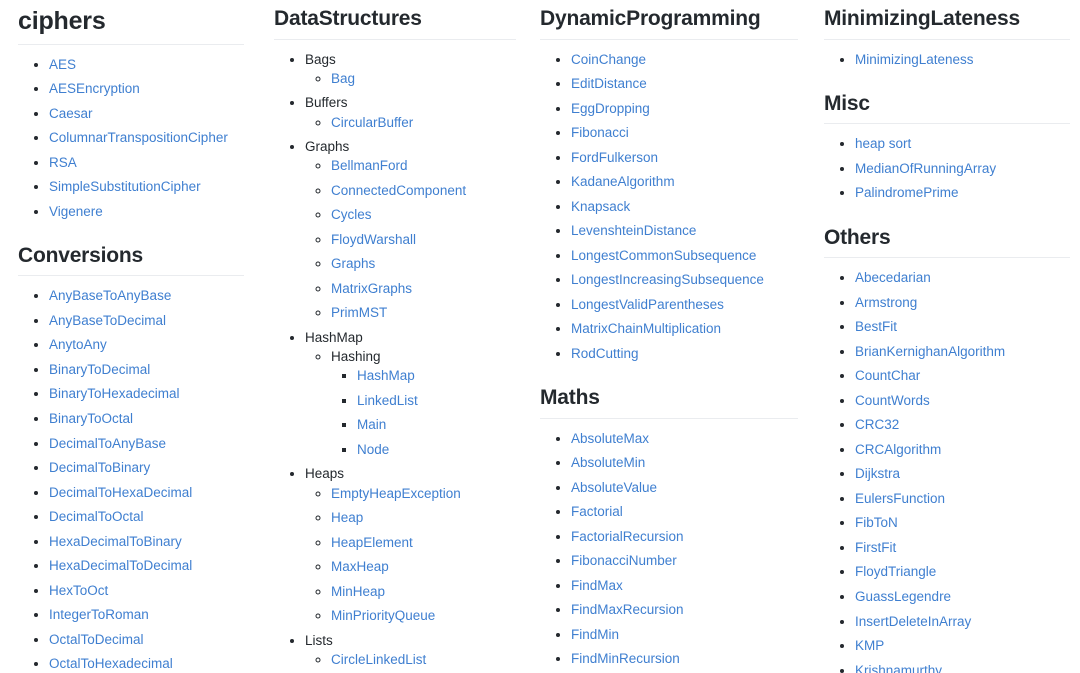 The width and height of the screenshot is (1080, 673). What do you see at coordinates (684, 463) in the screenshot?
I see `list-item: AbsoluteMin` at bounding box center [684, 463].